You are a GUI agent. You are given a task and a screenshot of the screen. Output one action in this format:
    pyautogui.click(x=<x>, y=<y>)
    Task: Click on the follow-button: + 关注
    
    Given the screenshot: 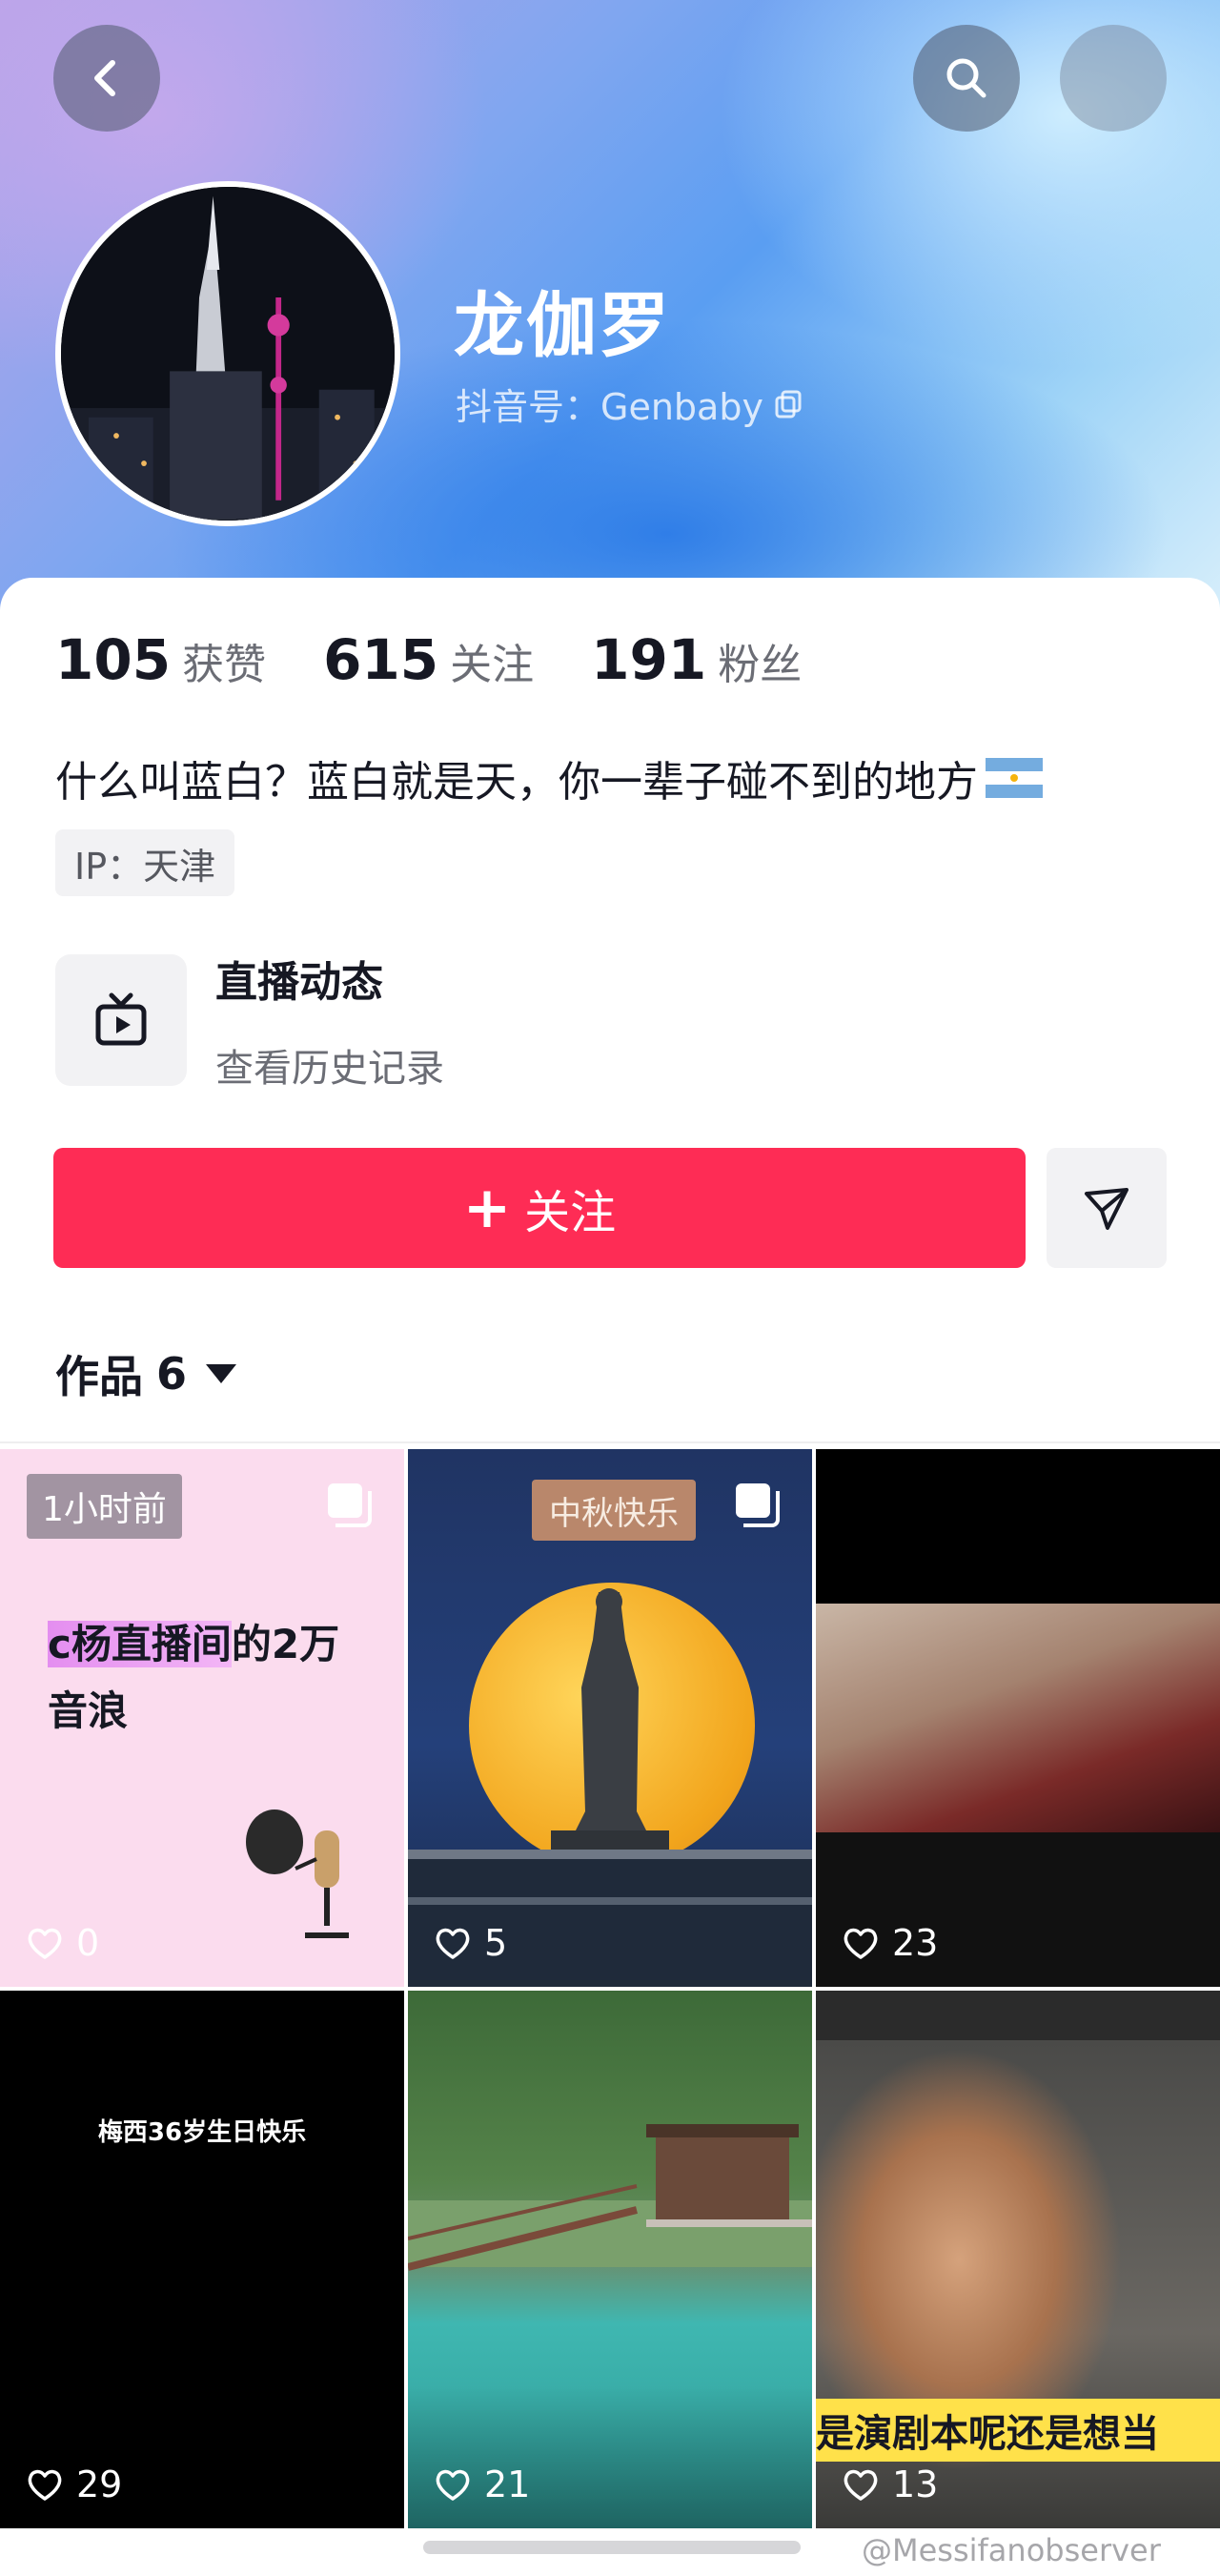 What is the action you would take?
    pyautogui.click(x=540, y=1208)
    